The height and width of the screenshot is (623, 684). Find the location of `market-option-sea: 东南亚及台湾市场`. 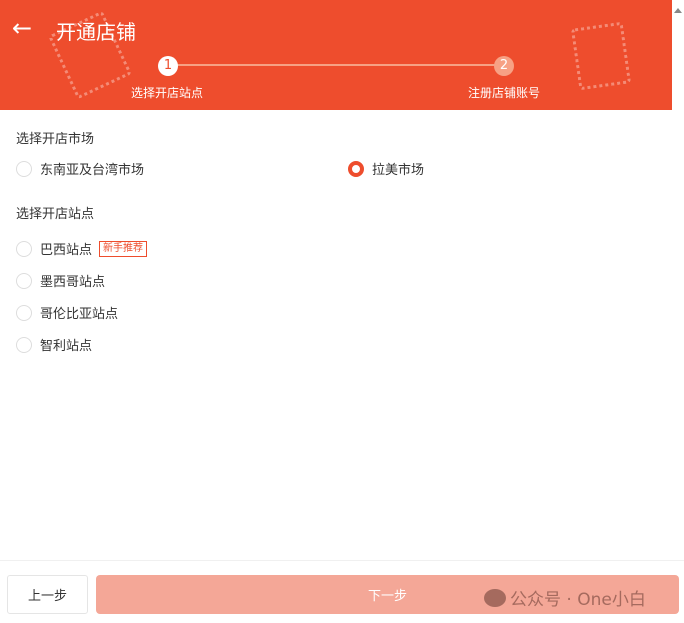

market-option-sea: 东南亚及台湾市场 is located at coordinates (80, 168).